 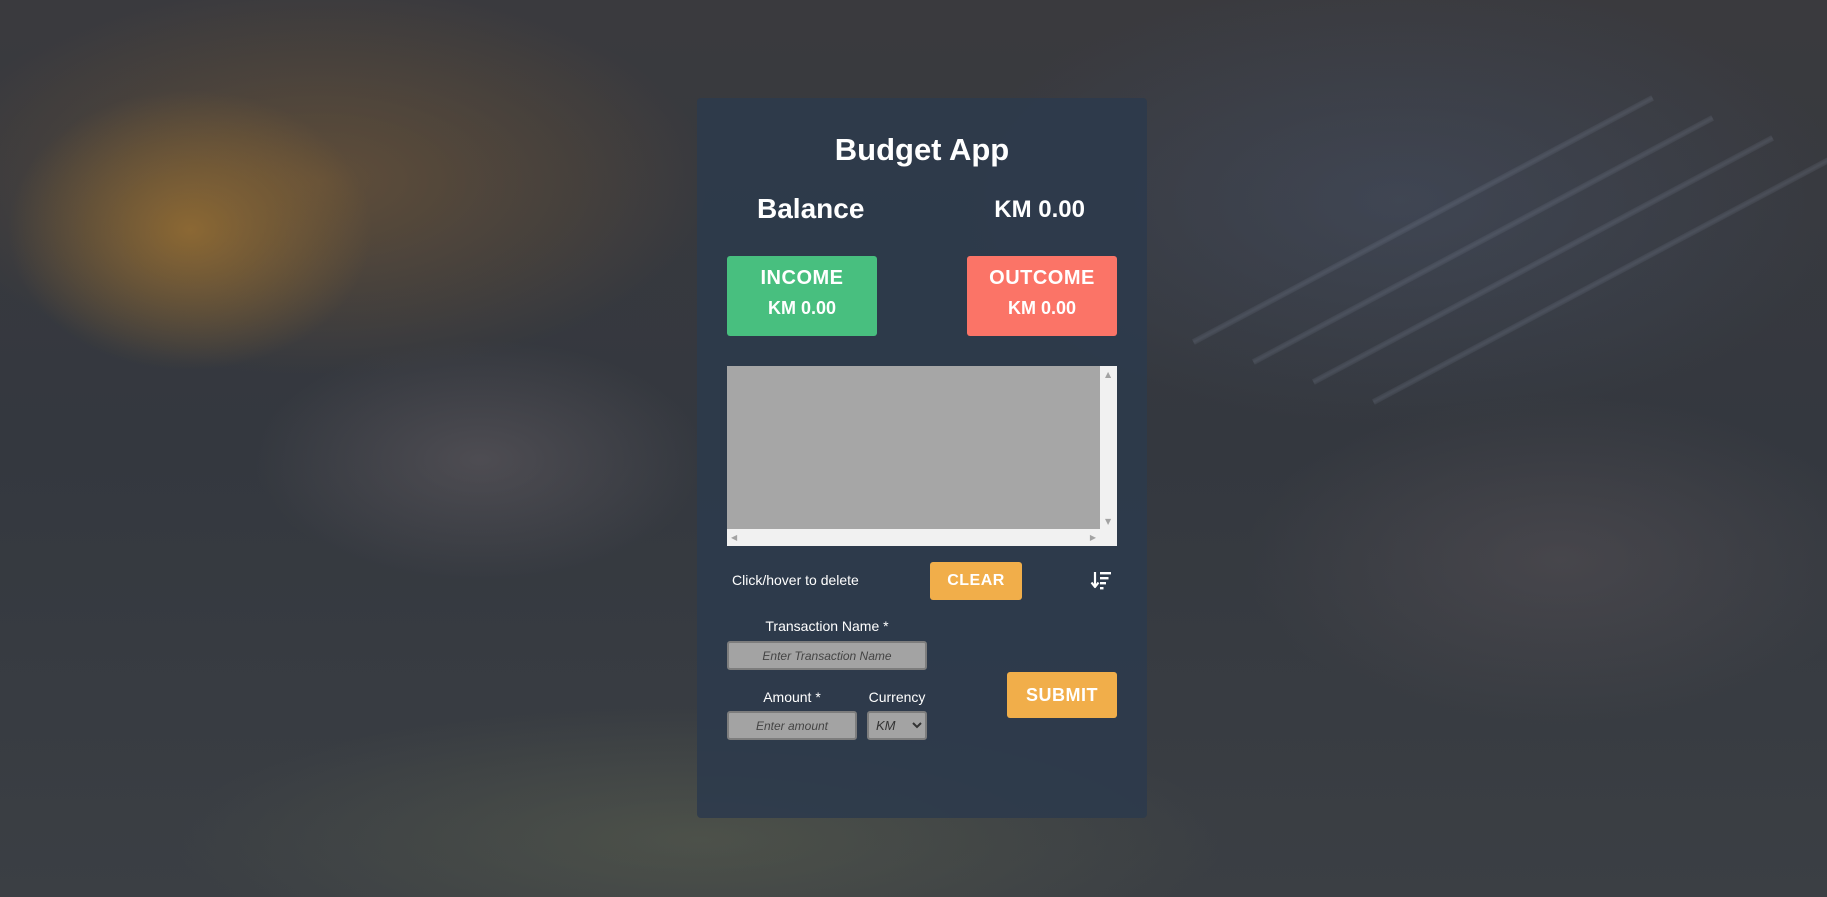 What do you see at coordinates (827, 626) in the screenshot?
I see `transaction-name-label: Transaction Name *` at bounding box center [827, 626].